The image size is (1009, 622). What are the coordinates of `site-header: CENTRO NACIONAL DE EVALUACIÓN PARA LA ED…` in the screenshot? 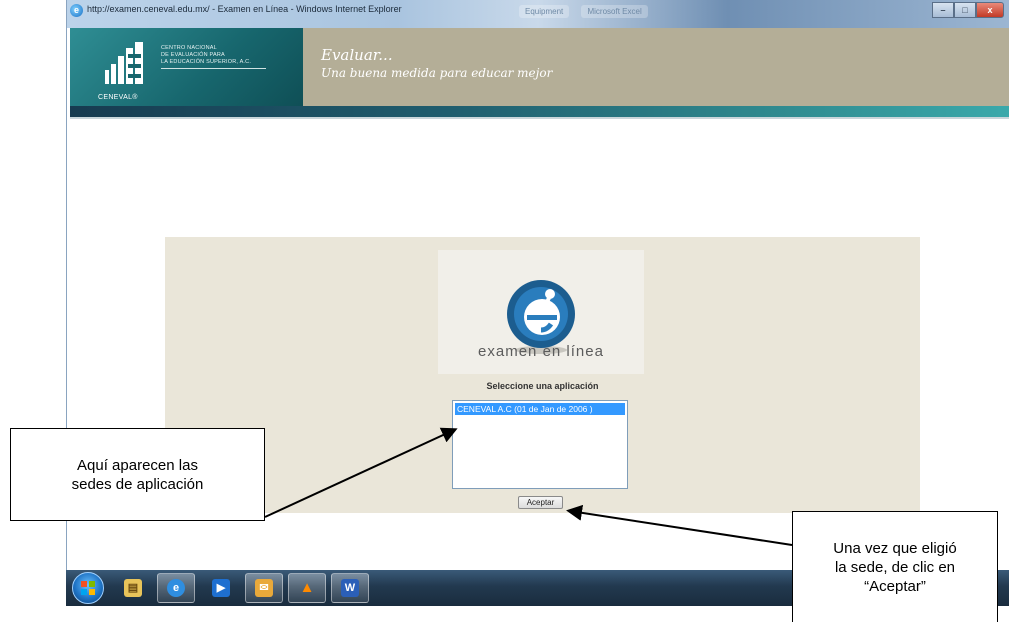 It's located at (539, 67).